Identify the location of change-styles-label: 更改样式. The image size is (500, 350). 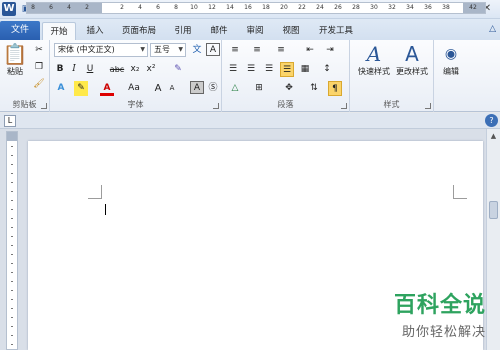
(412, 71).